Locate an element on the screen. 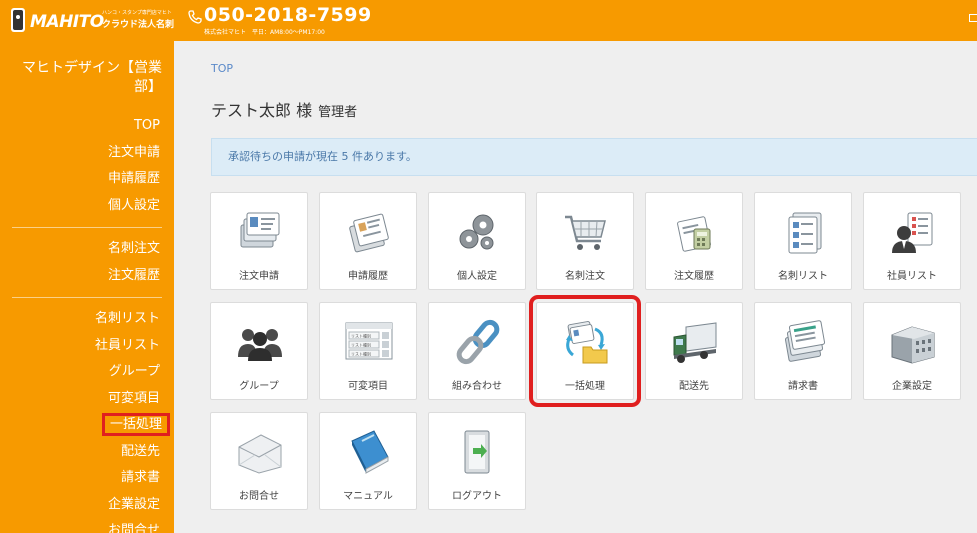 The image size is (977, 533). tile-label: 注文申請 is located at coordinates (259, 276).